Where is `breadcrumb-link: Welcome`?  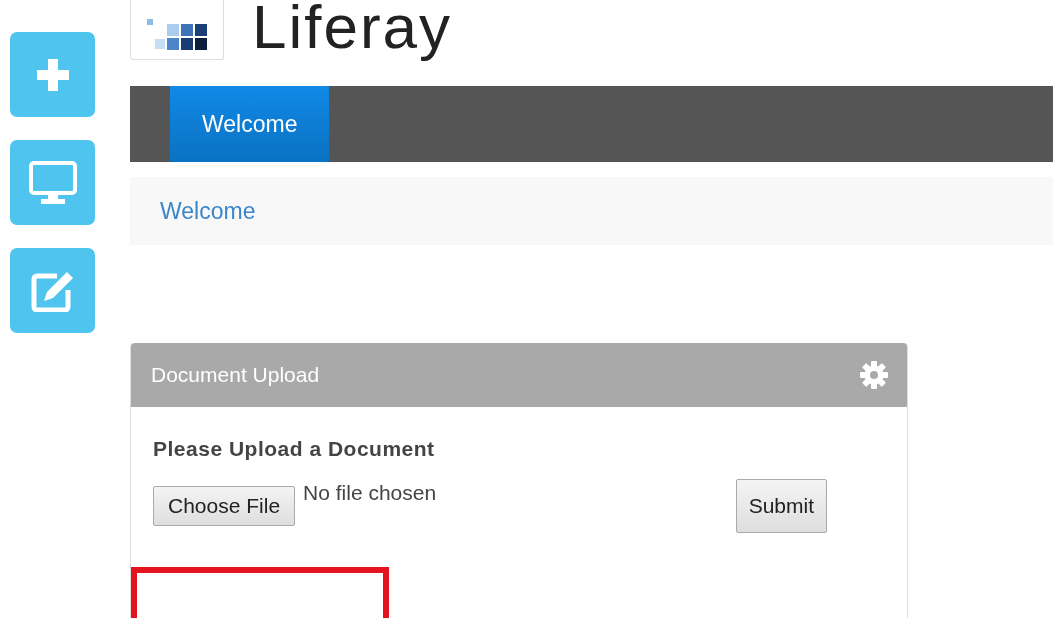 breadcrumb-link: Welcome is located at coordinates (208, 211).